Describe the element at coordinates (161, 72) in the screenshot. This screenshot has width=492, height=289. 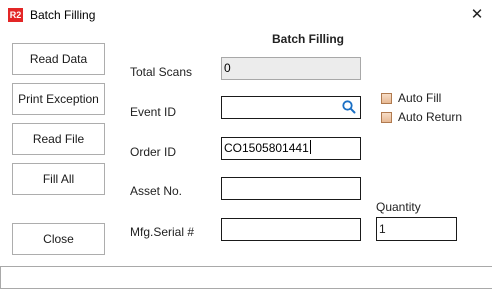
I see `total-scans-label: Total Scans` at that location.